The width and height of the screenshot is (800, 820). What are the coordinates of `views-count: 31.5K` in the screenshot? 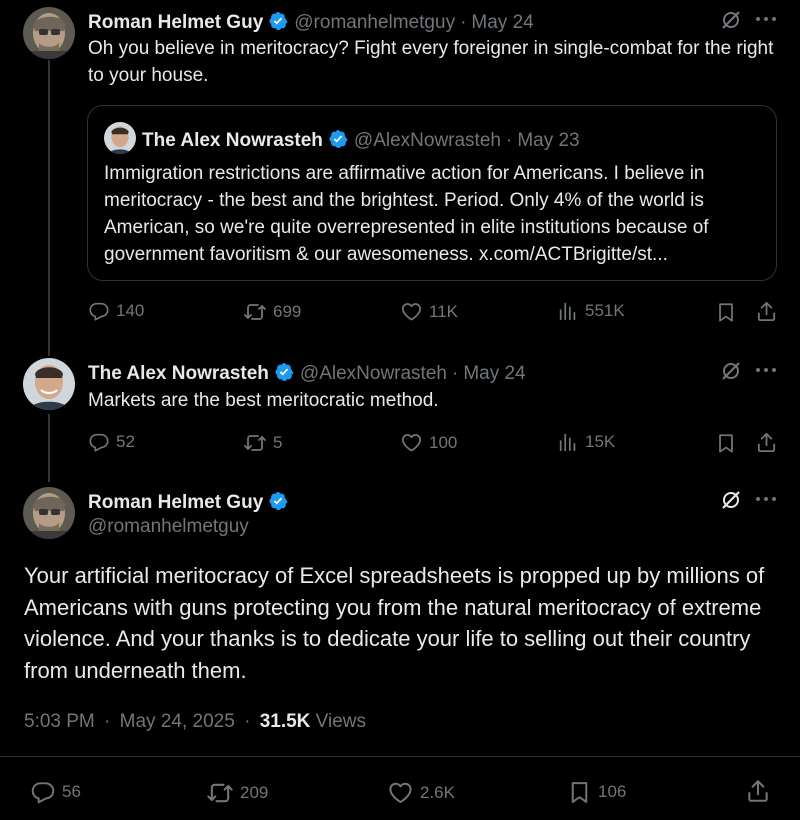 It's located at (285, 721).